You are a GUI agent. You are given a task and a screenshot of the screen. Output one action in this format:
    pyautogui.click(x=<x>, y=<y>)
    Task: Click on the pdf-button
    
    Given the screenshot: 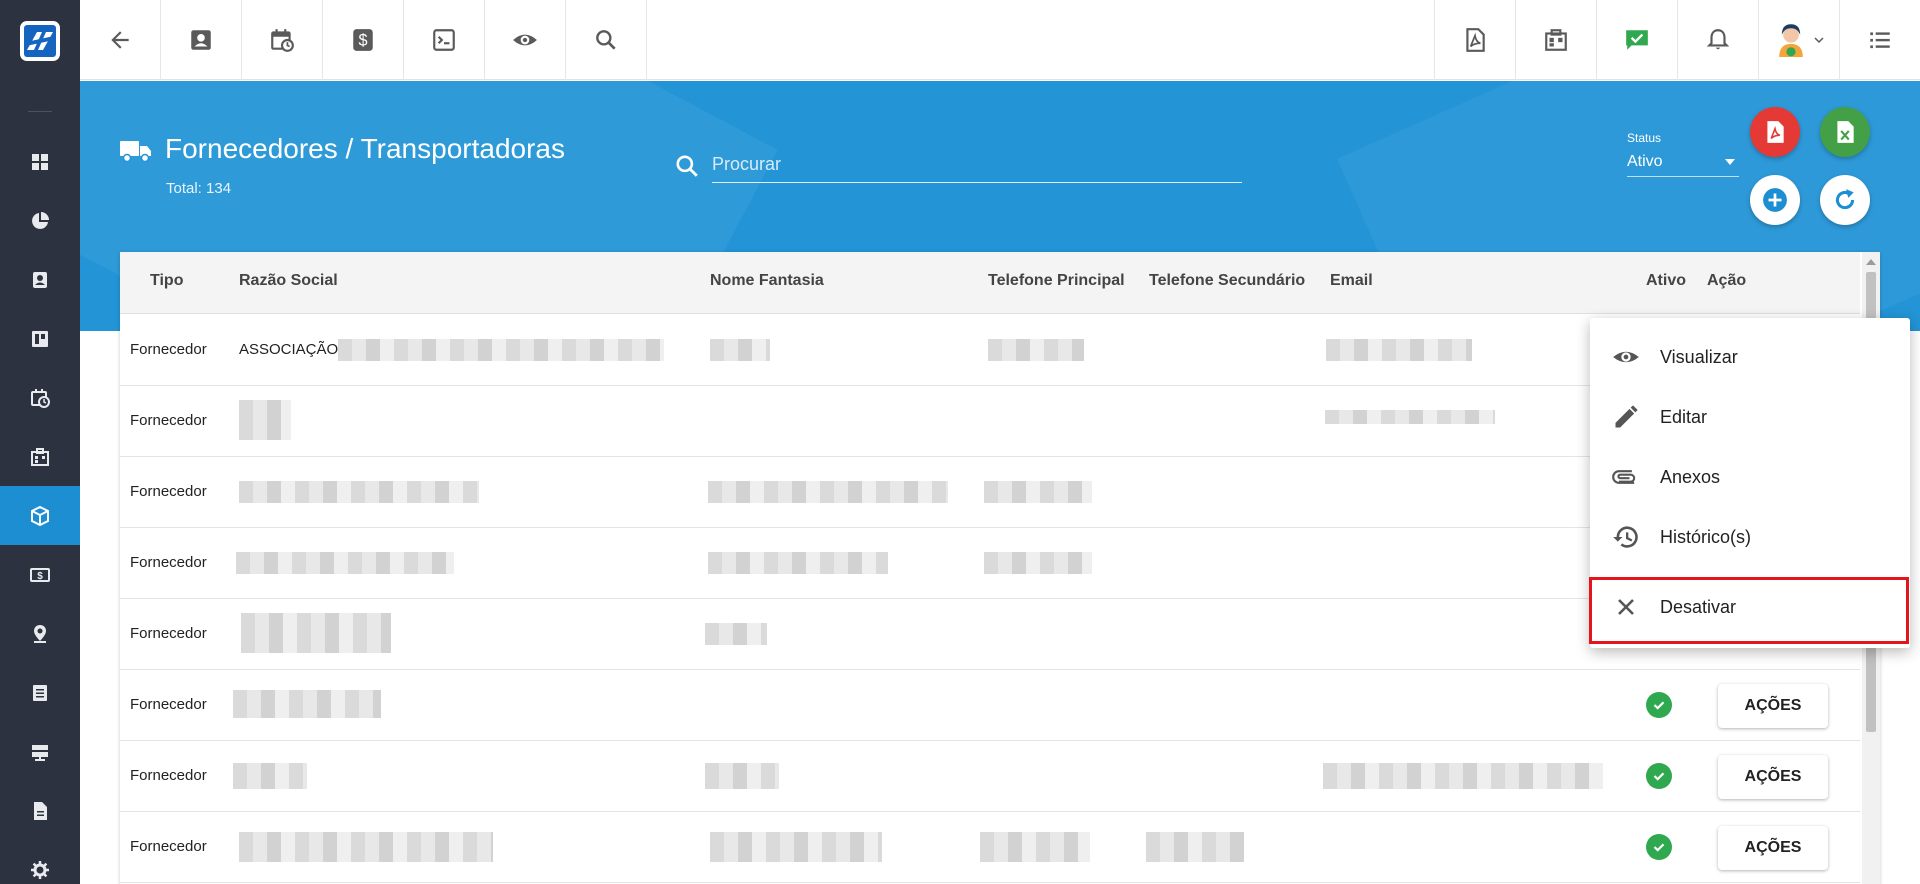 What is the action you would take?
    pyautogui.click(x=1474, y=40)
    